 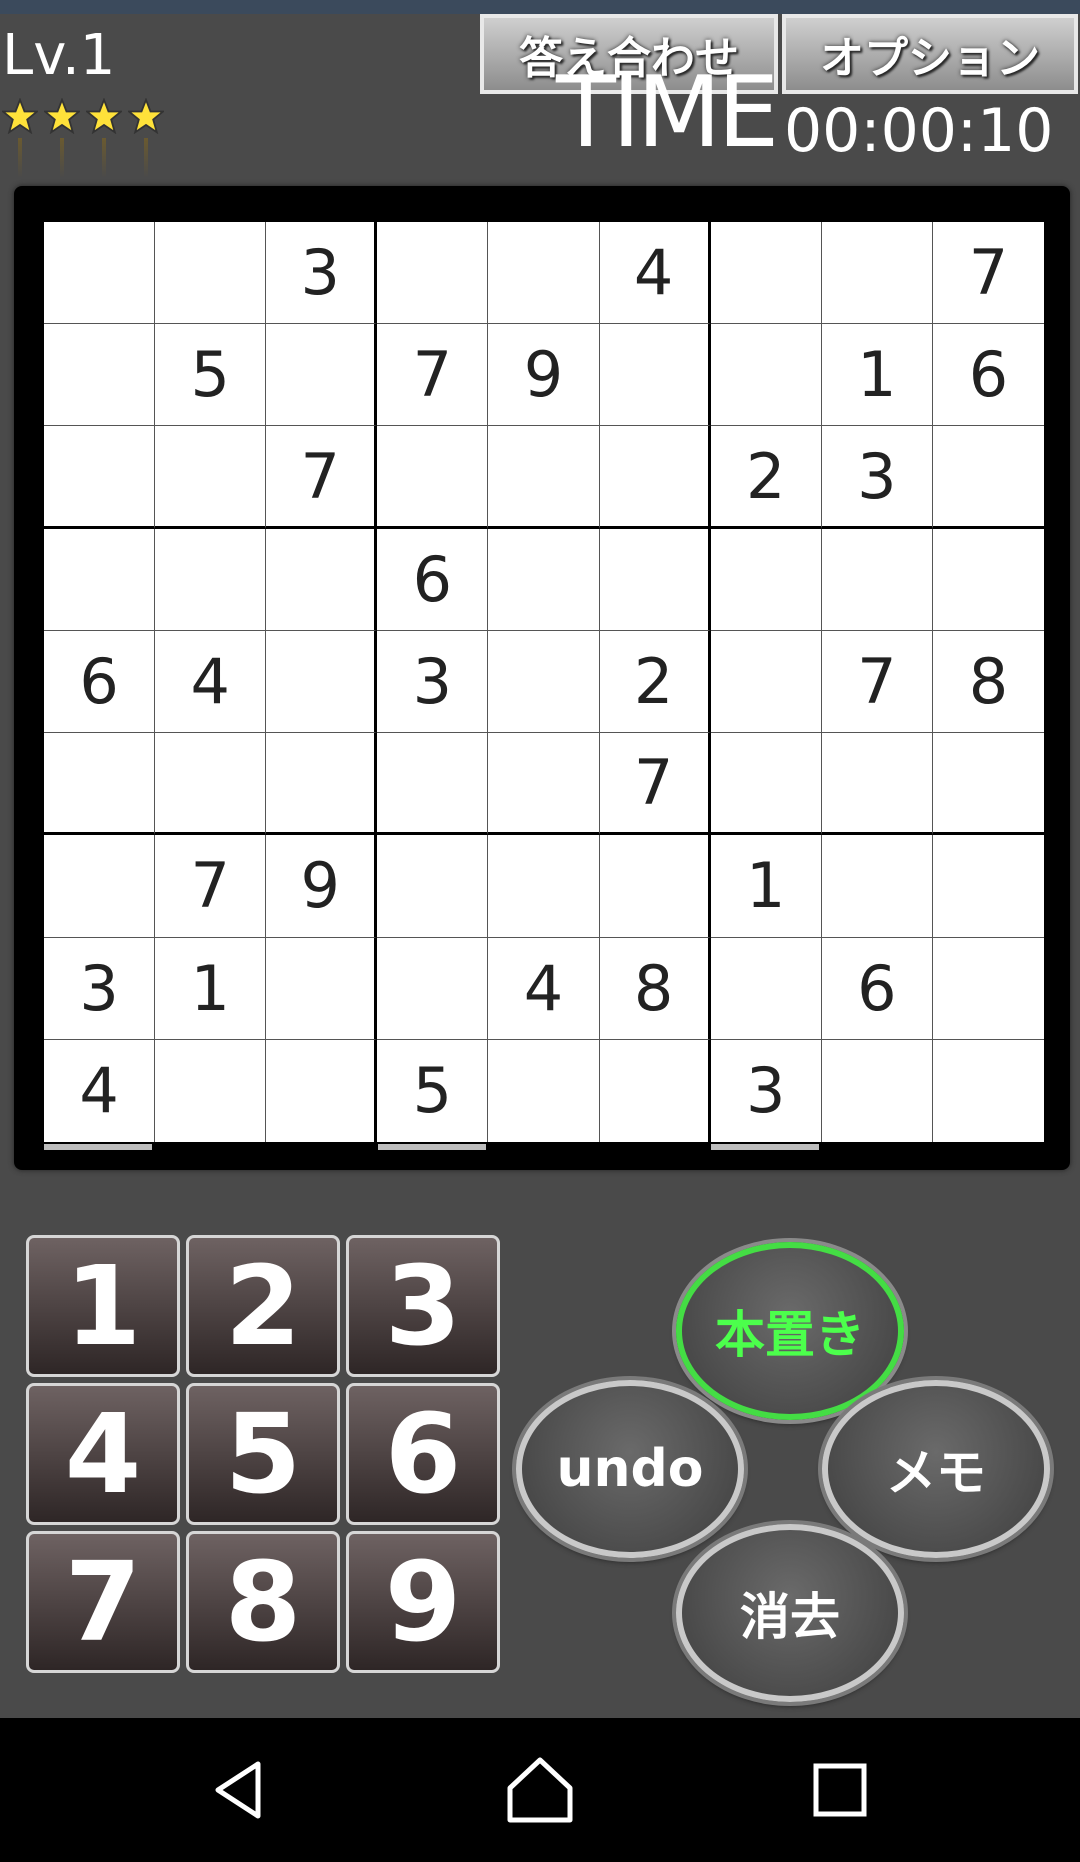 What do you see at coordinates (103, 1454) in the screenshot?
I see `number-key-4: 4` at bounding box center [103, 1454].